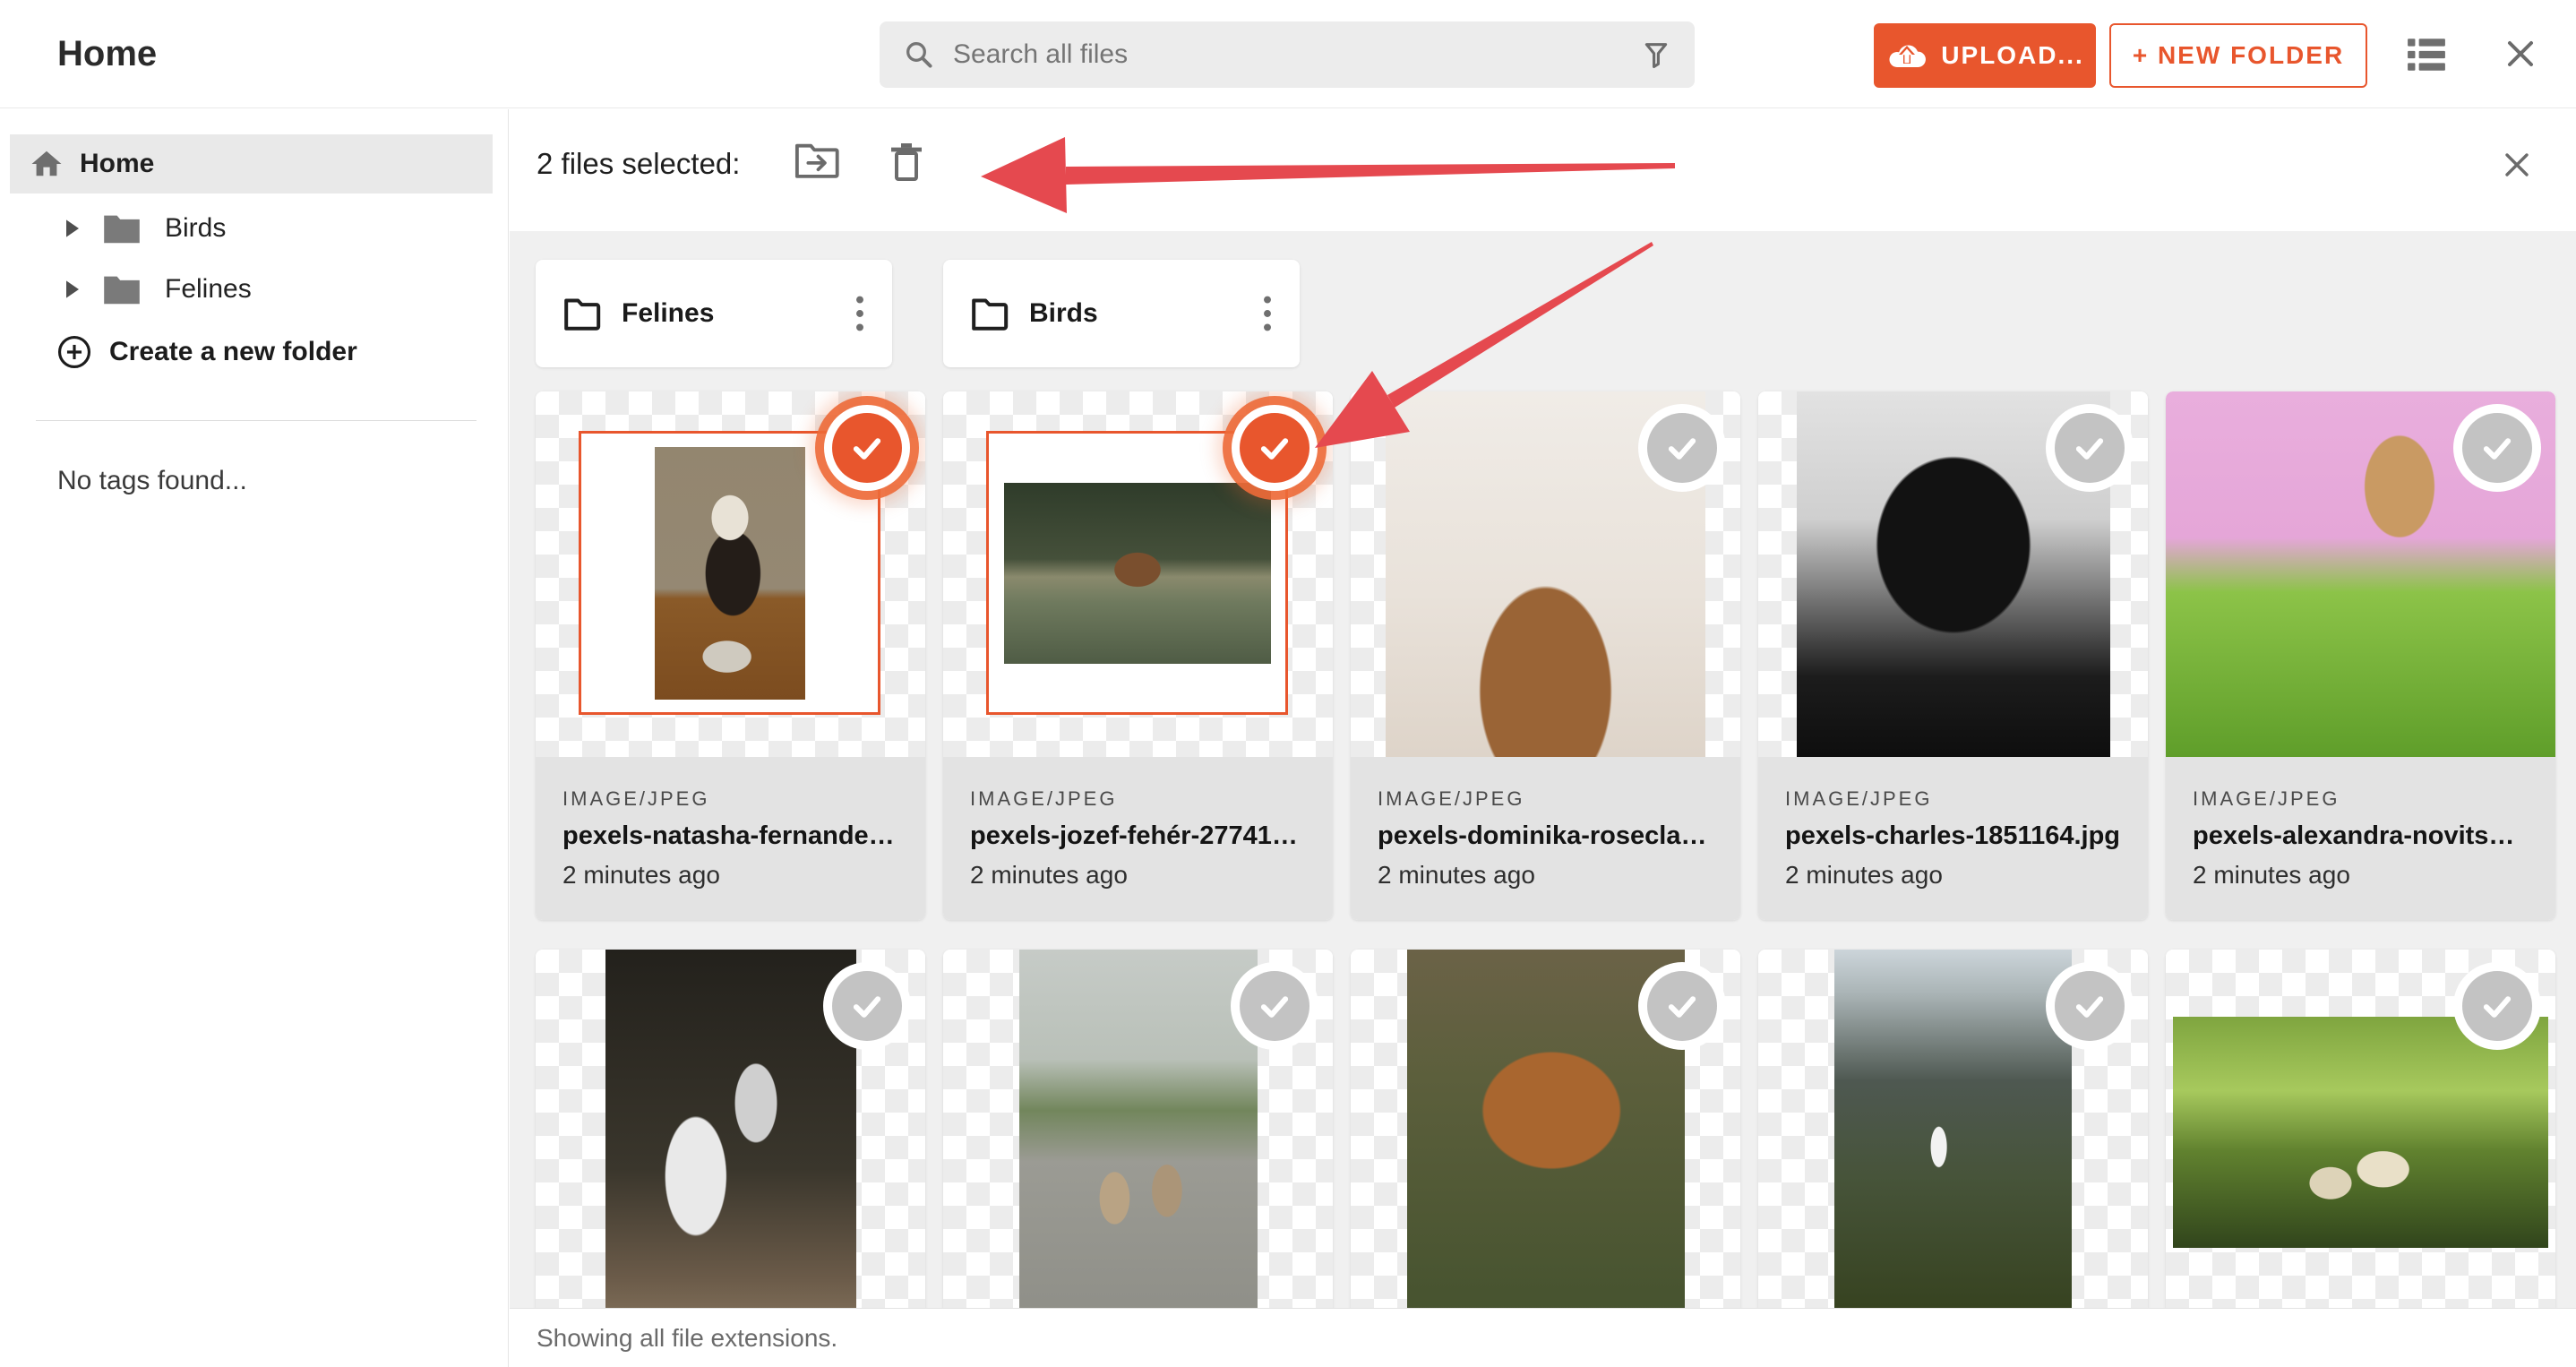 The image size is (2576, 1367). I want to click on selection-toolbar: 2 files selected:, so click(1543, 170).